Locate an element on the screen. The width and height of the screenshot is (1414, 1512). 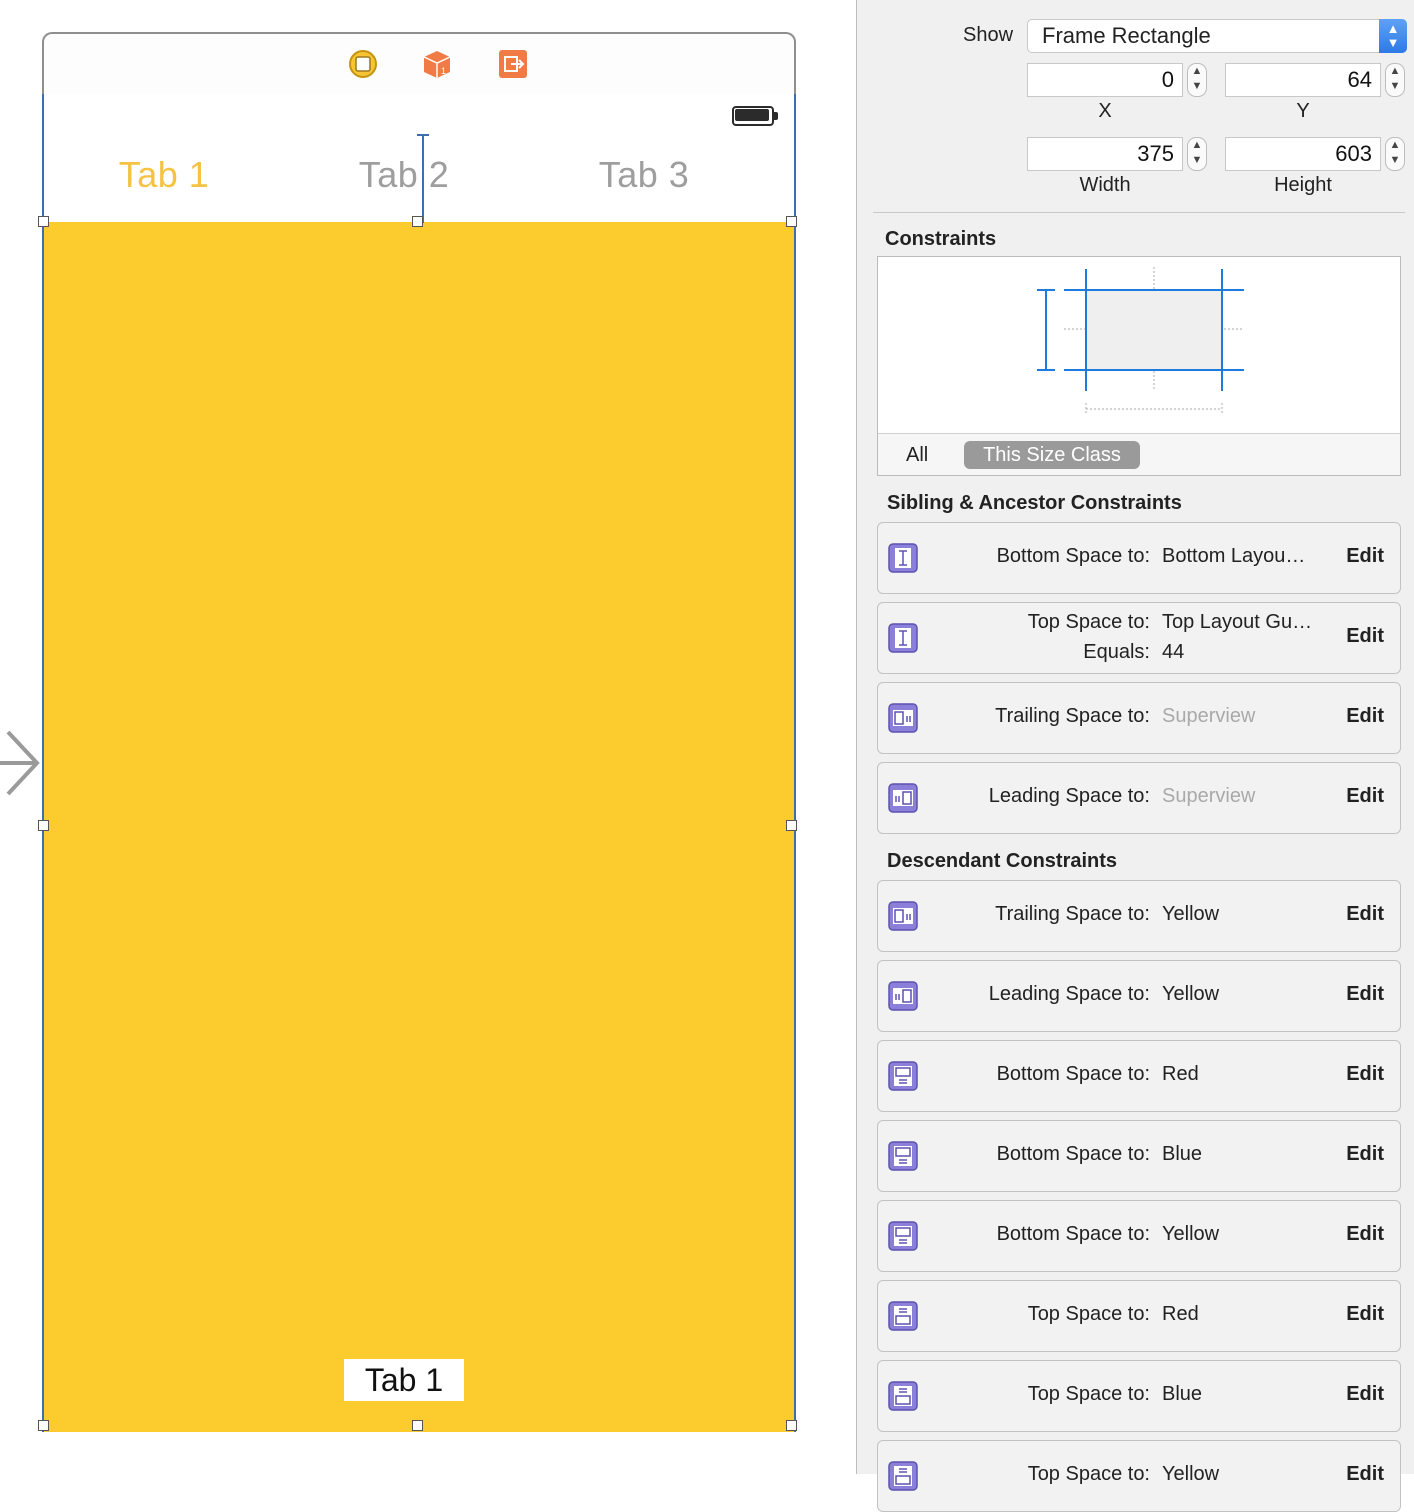
size-class-all-button: All is located at coordinates (917, 455).